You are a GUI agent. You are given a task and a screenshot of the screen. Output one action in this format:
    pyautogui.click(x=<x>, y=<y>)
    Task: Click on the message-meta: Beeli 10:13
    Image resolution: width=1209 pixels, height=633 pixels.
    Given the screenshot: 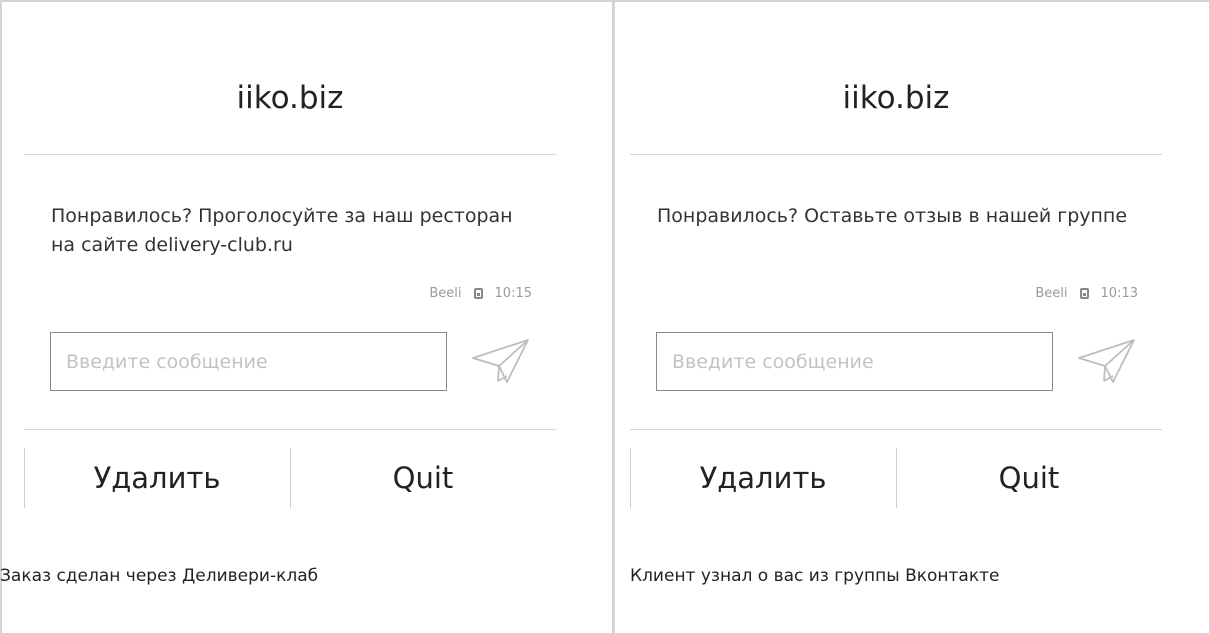 What is the action you would take?
    pyautogui.click(x=1086, y=293)
    